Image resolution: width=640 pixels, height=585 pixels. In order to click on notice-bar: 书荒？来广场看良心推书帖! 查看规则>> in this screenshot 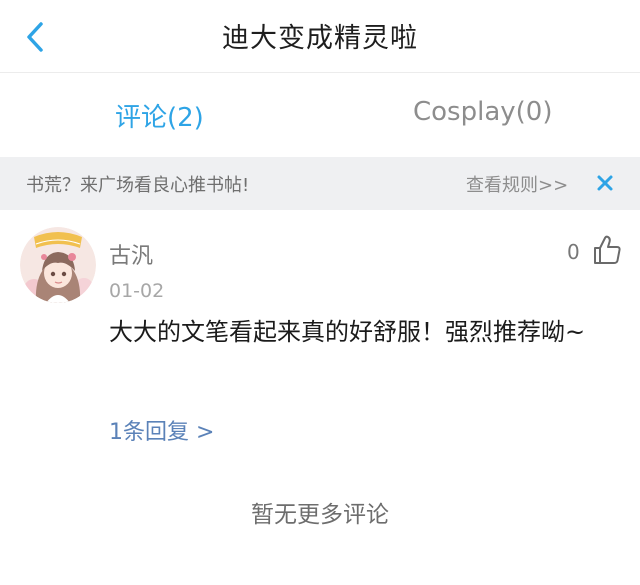, I will do `click(320, 183)`.